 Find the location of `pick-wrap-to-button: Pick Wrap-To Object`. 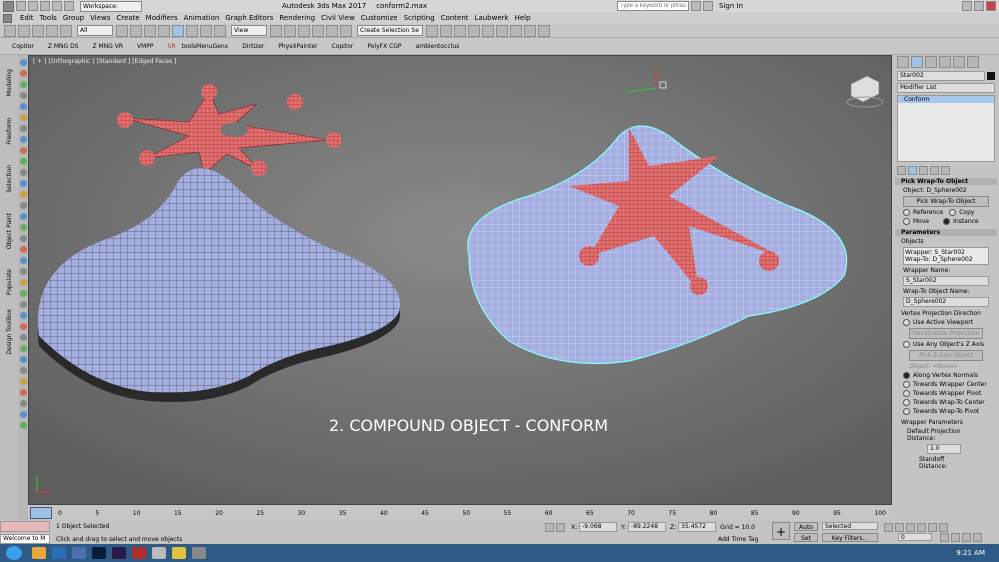

pick-wrap-to-button: Pick Wrap-To Object is located at coordinates (946, 201).